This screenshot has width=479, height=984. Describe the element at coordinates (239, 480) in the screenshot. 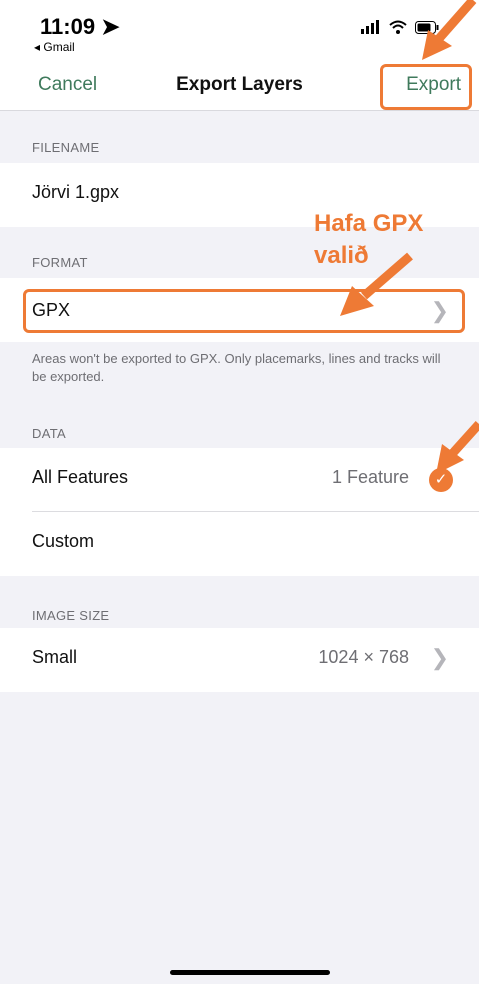

I see `data-option-all-features: All Features 1 Feature ✓` at that location.